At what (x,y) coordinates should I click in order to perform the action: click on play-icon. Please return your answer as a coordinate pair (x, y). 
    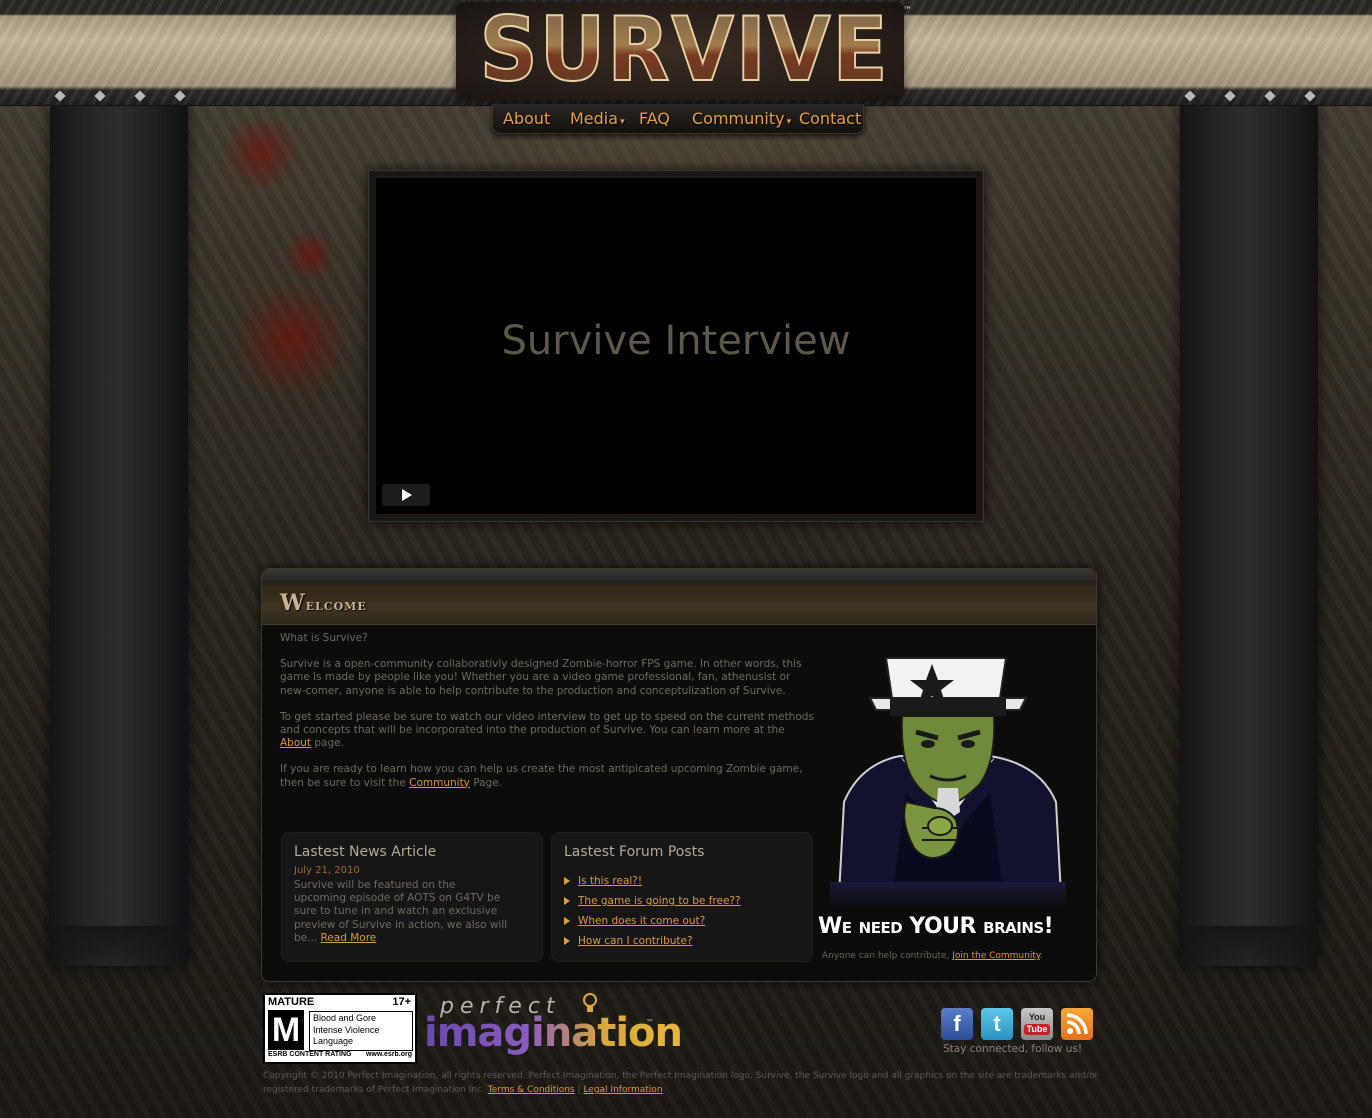
    Looking at the image, I should click on (407, 495).